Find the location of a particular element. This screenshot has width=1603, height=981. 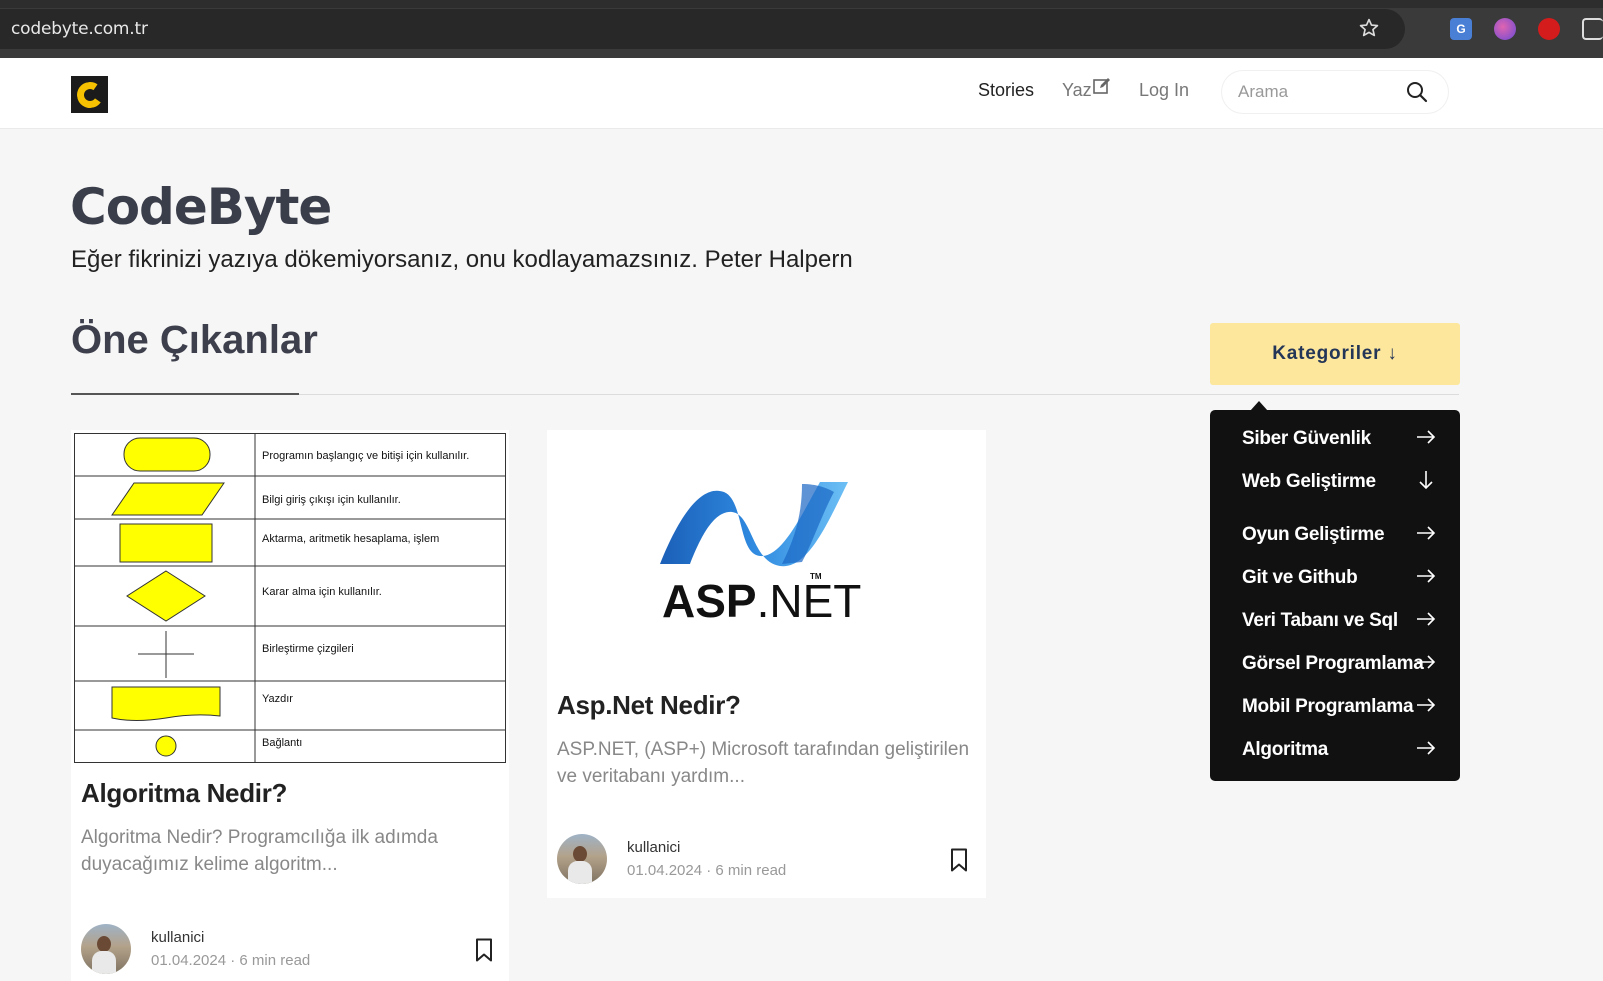

category-item-web-gelistirme: Web Geliştirme is located at coordinates (1335, 481).